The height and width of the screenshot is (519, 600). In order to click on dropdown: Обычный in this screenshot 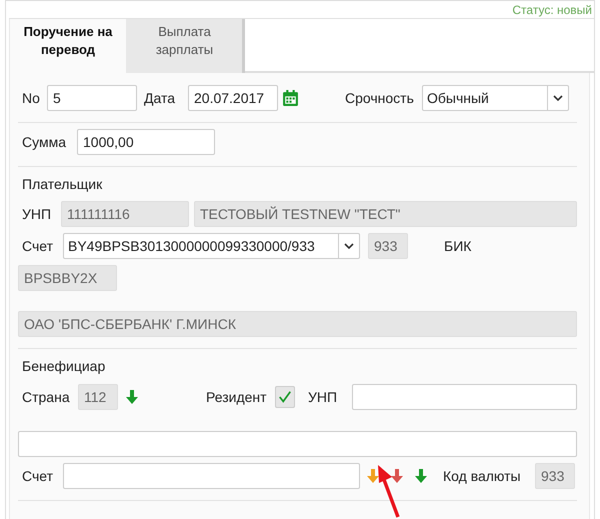, I will do `click(495, 98)`.